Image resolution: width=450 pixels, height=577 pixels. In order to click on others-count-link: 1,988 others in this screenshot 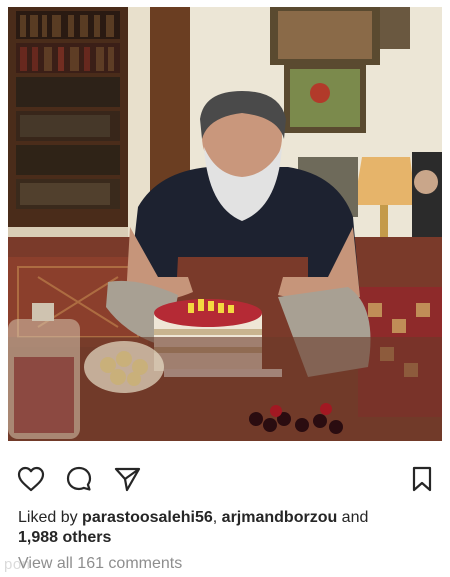, I will do `click(64, 537)`.